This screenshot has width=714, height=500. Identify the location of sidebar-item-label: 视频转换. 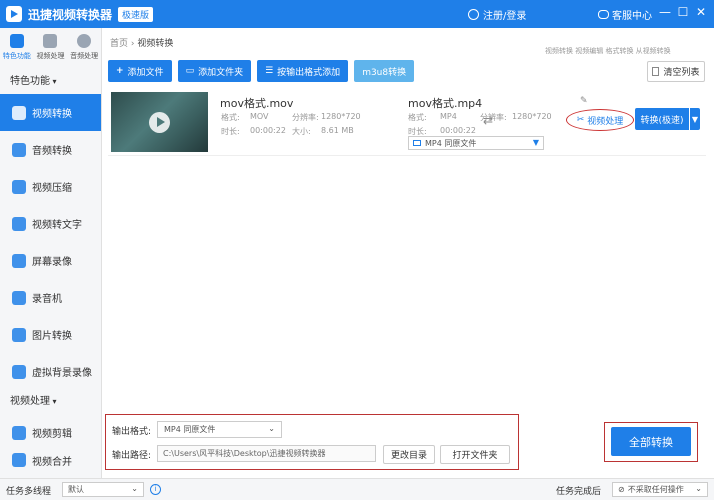
(52, 114).